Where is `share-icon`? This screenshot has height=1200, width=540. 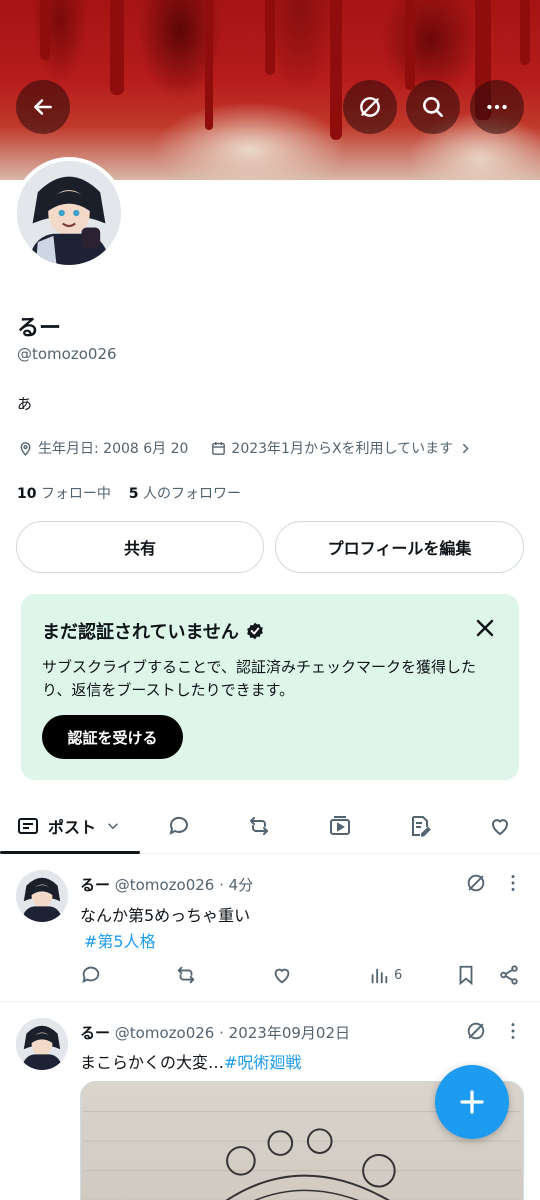
share-icon is located at coordinates (509, 975).